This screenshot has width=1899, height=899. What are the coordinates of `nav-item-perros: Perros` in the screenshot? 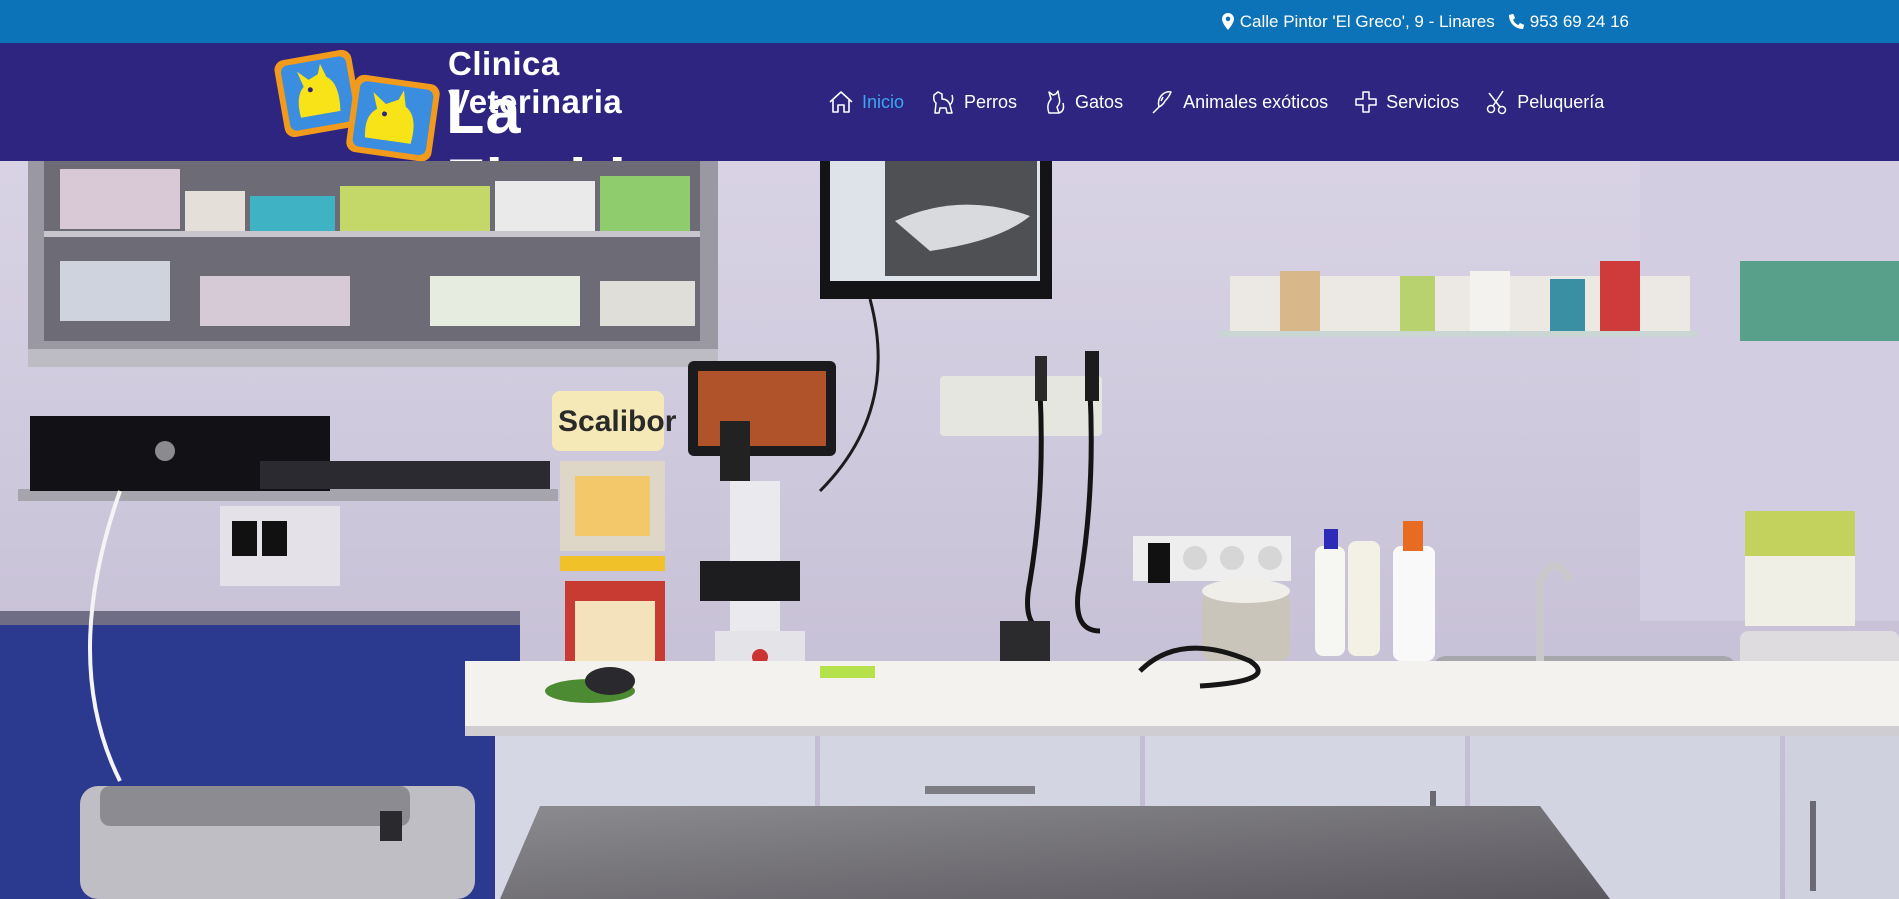 It's located at (973, 102).